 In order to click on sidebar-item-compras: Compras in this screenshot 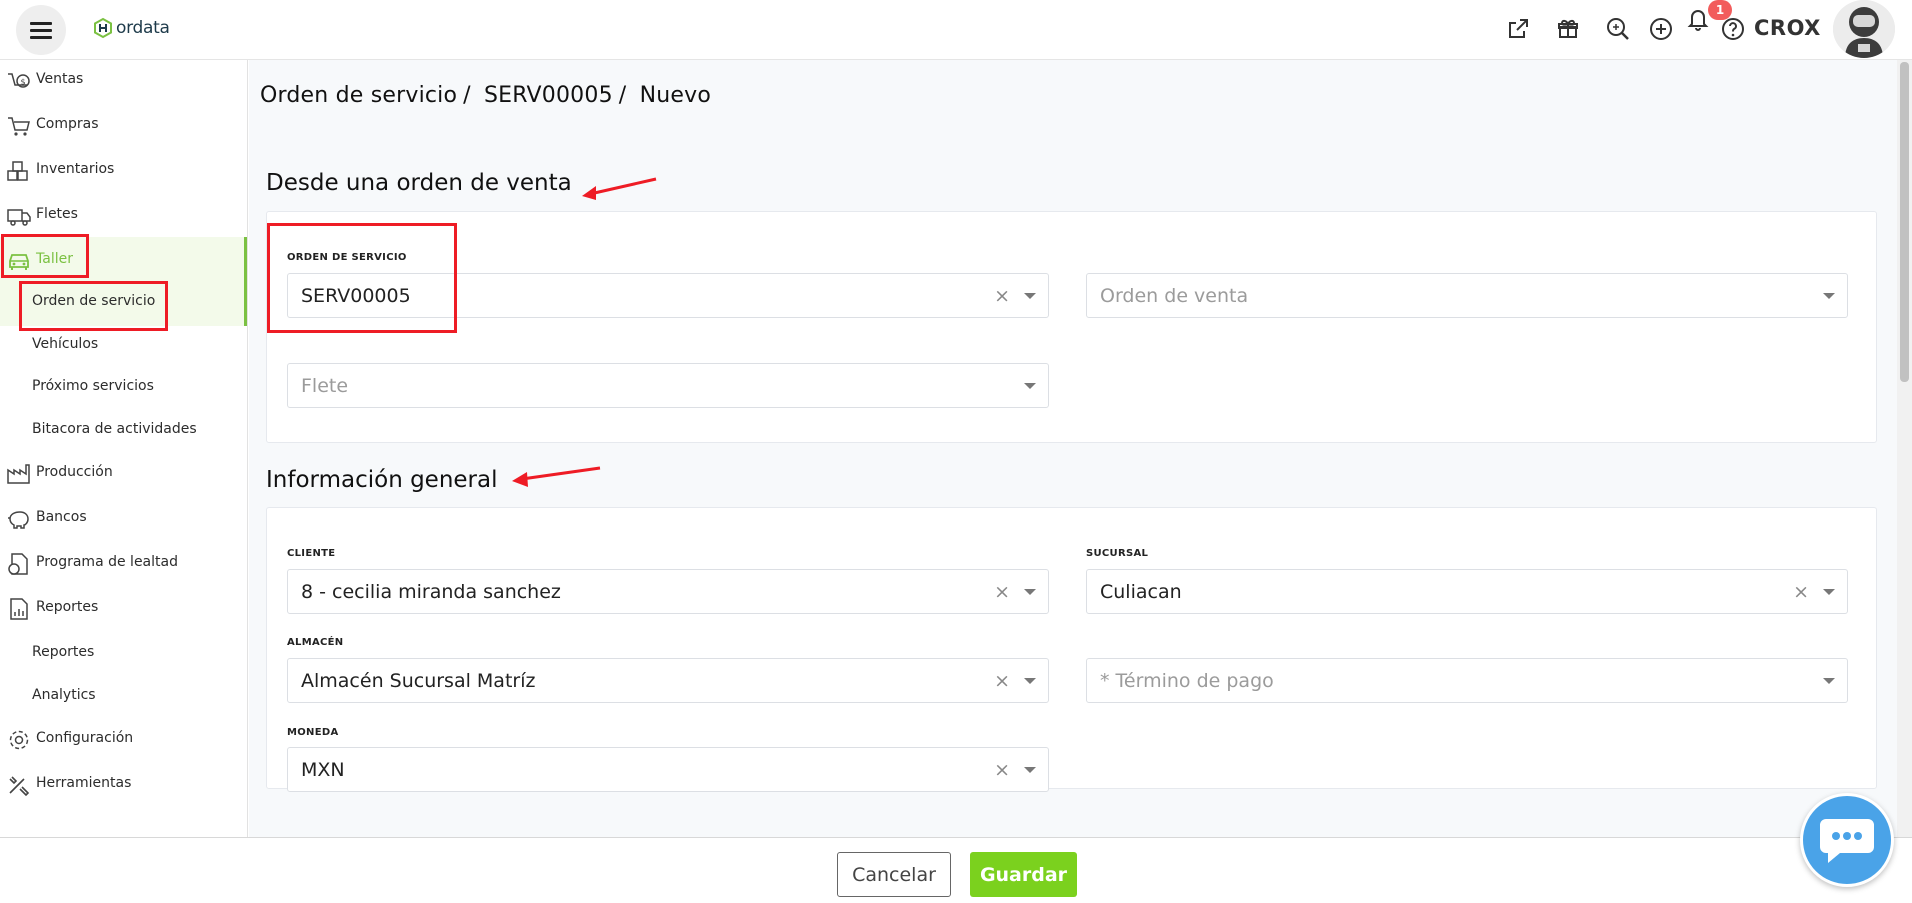, I will do `click(123, 125)`.